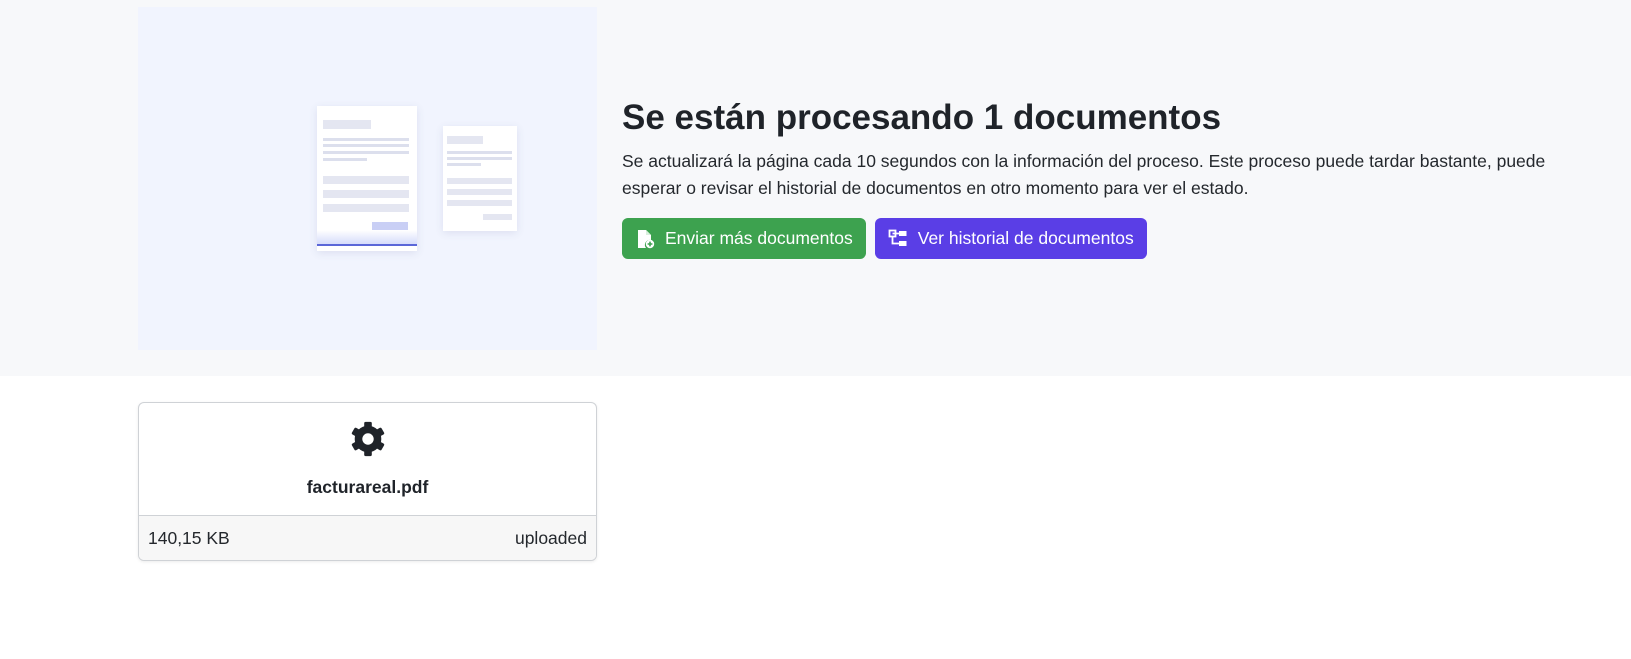 This screenshot has height=659, width=1631. I want to click on file-plus-icon, so click(646, 238).